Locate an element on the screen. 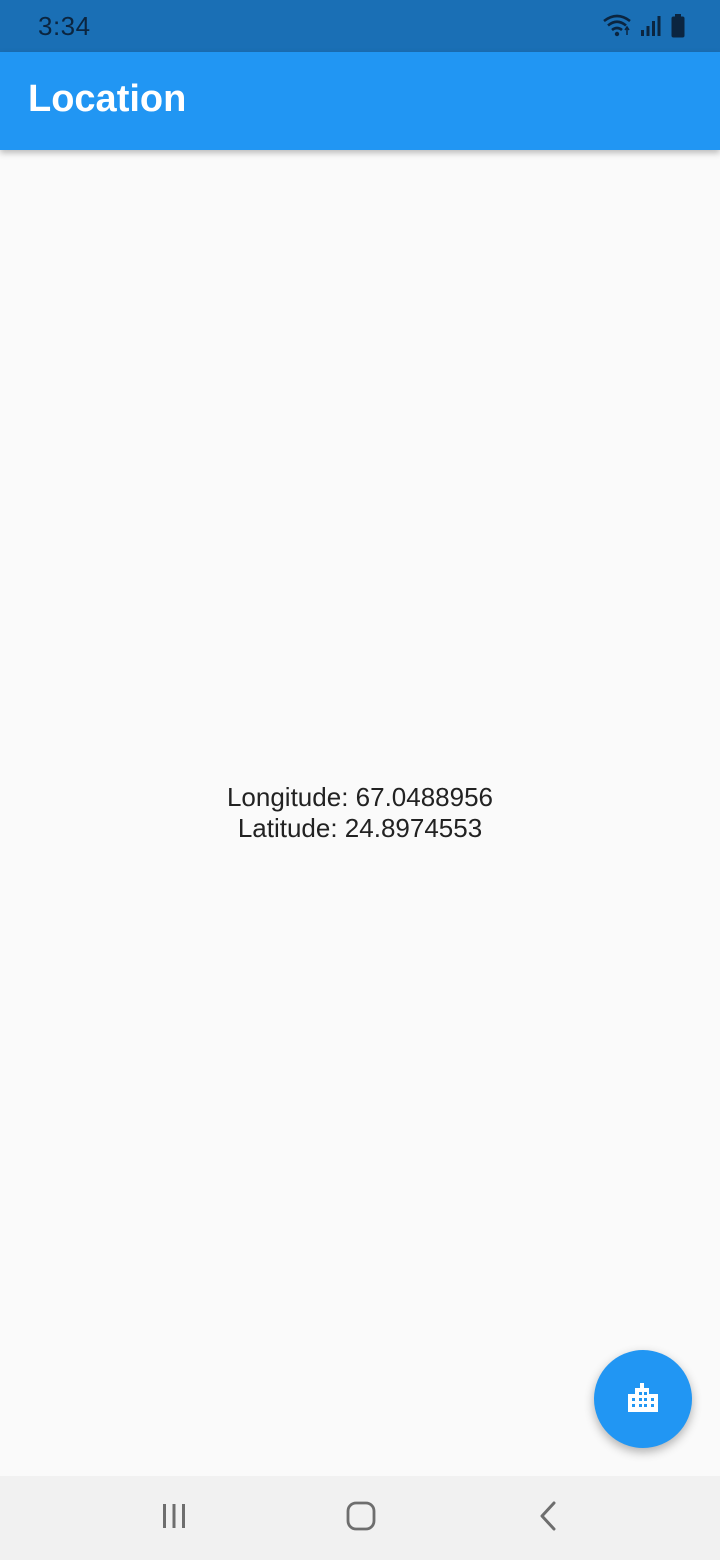  status-icons is located at coordinates (644, 26).